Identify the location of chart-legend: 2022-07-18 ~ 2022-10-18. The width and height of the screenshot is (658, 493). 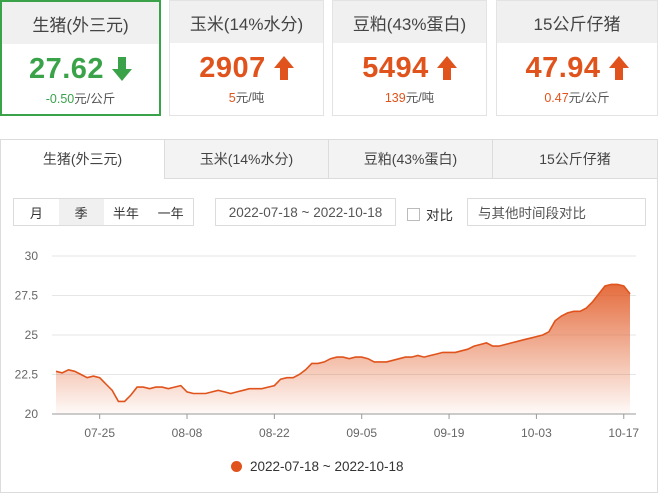
(317, 466).